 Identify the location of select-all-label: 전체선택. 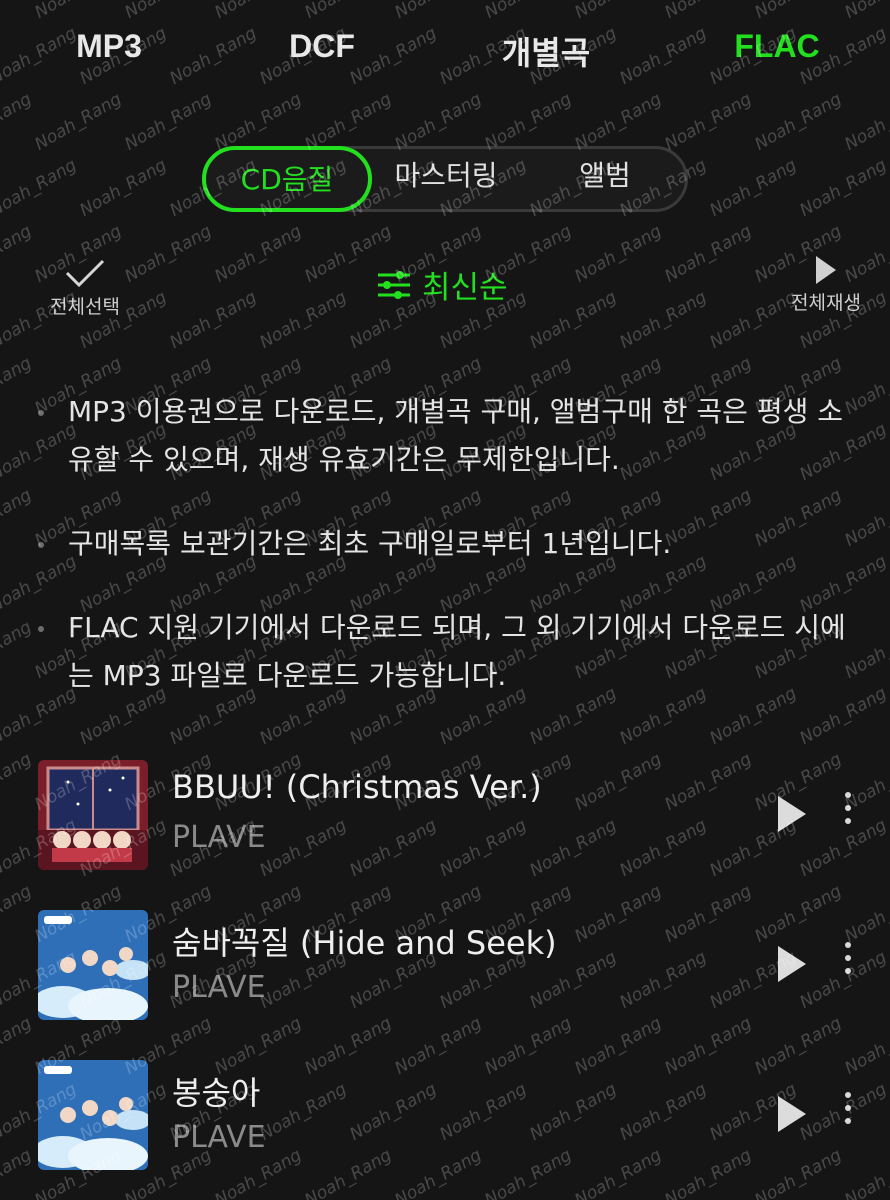
(85, 307).